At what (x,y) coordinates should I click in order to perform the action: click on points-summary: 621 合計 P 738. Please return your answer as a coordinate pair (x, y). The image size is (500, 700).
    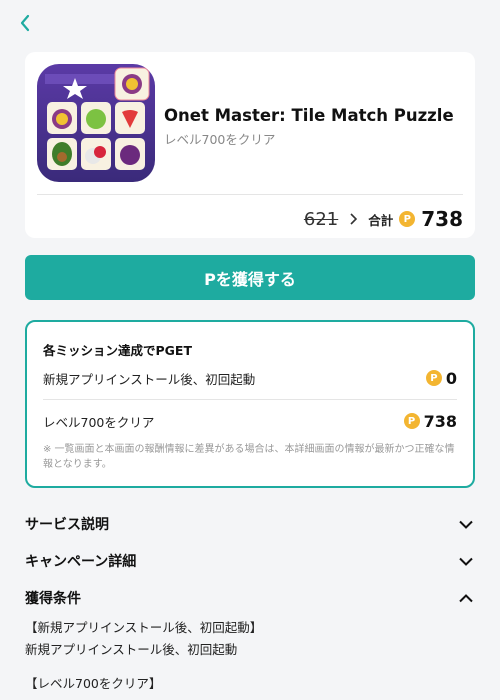
    Looking at the image, I should click on (383, 219).